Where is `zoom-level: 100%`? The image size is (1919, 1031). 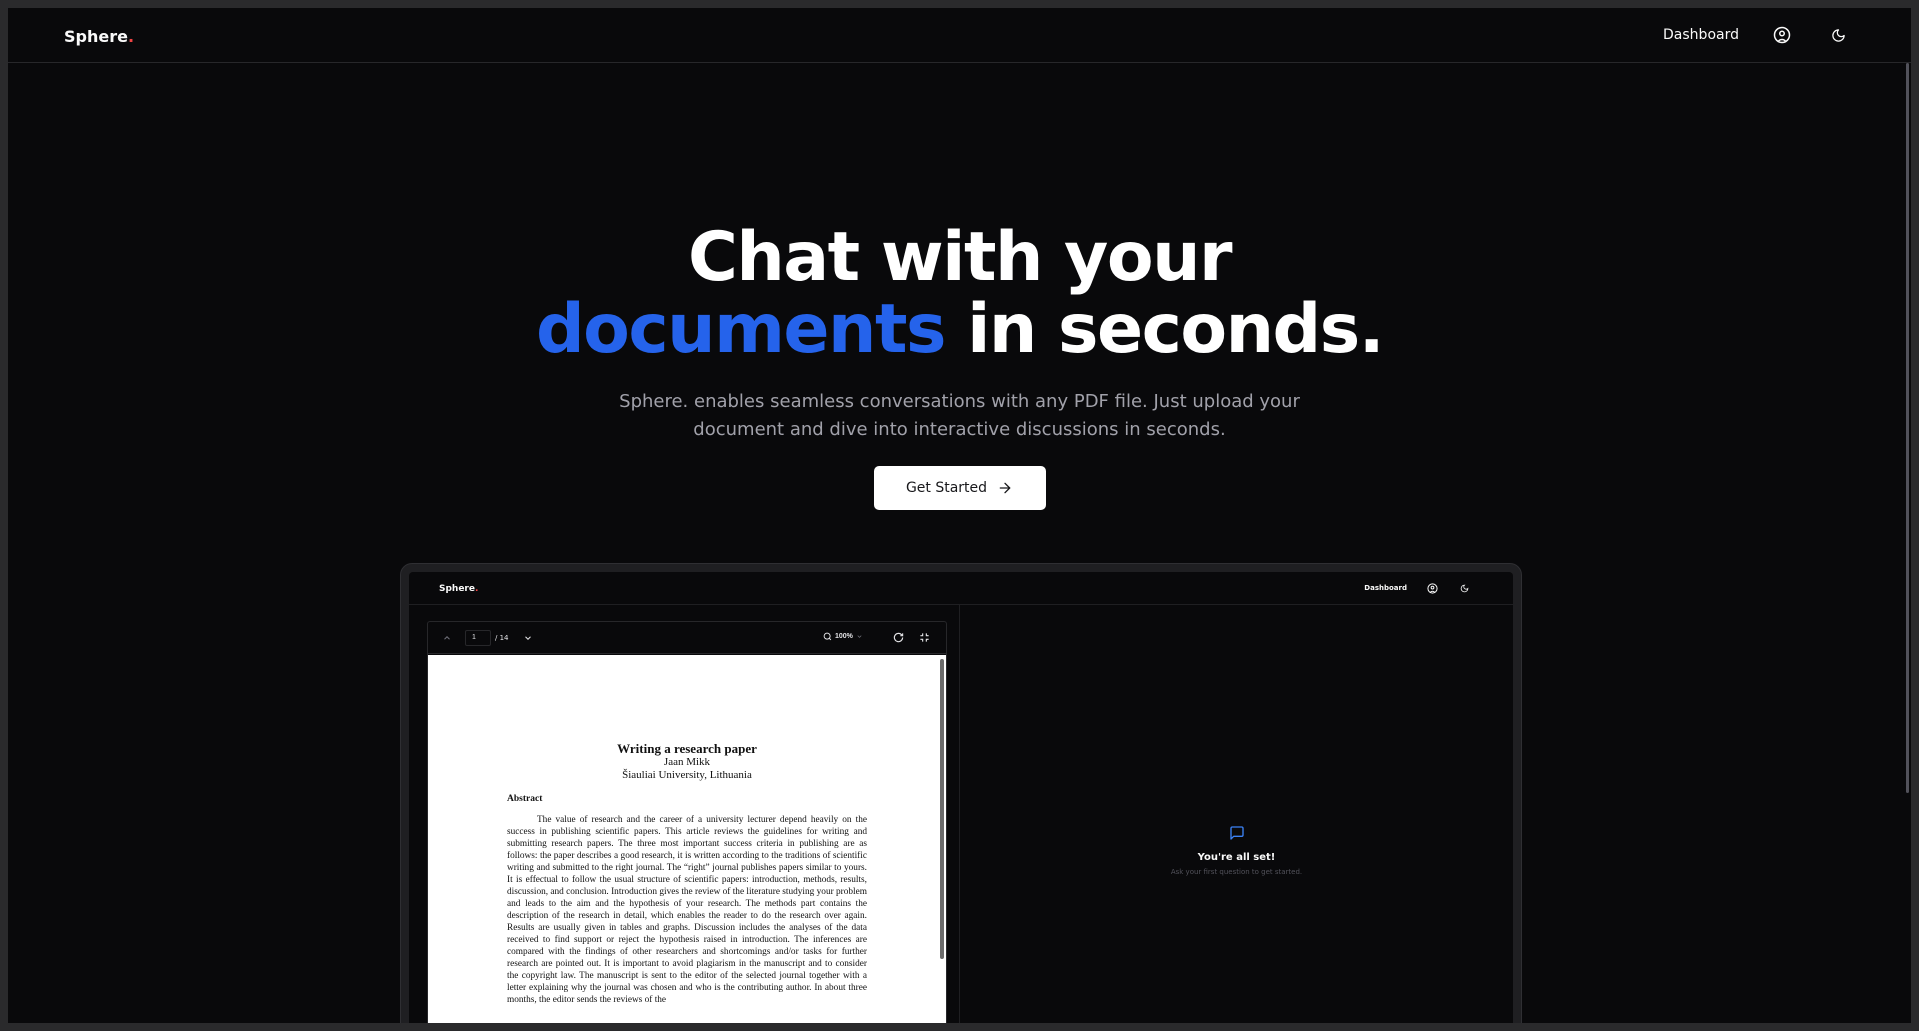
zoom-level: 100% is located at coordinates (844, 636).